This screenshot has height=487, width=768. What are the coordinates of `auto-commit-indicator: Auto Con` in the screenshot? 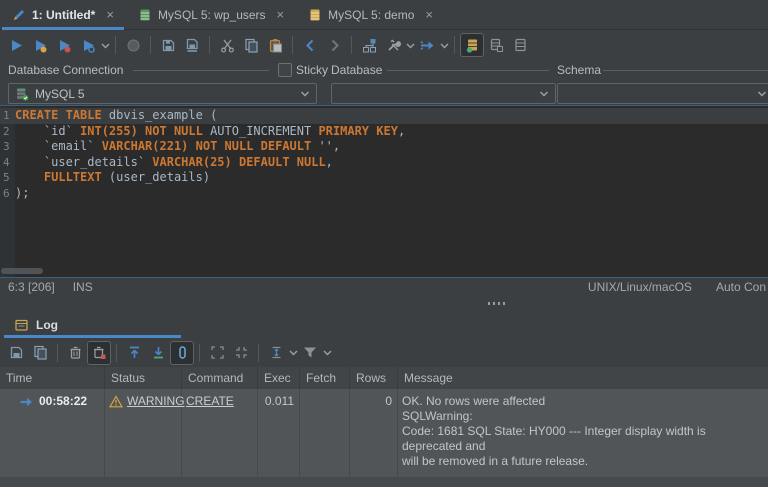 It's located at (741, 287).